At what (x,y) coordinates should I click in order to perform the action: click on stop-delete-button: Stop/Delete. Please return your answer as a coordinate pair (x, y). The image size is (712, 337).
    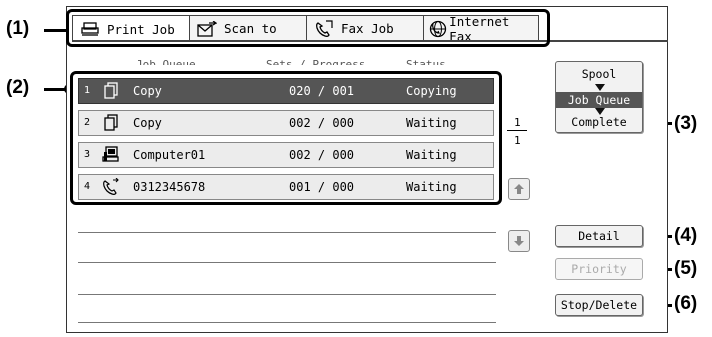
    Looking at the image, I should click on (599, 305).